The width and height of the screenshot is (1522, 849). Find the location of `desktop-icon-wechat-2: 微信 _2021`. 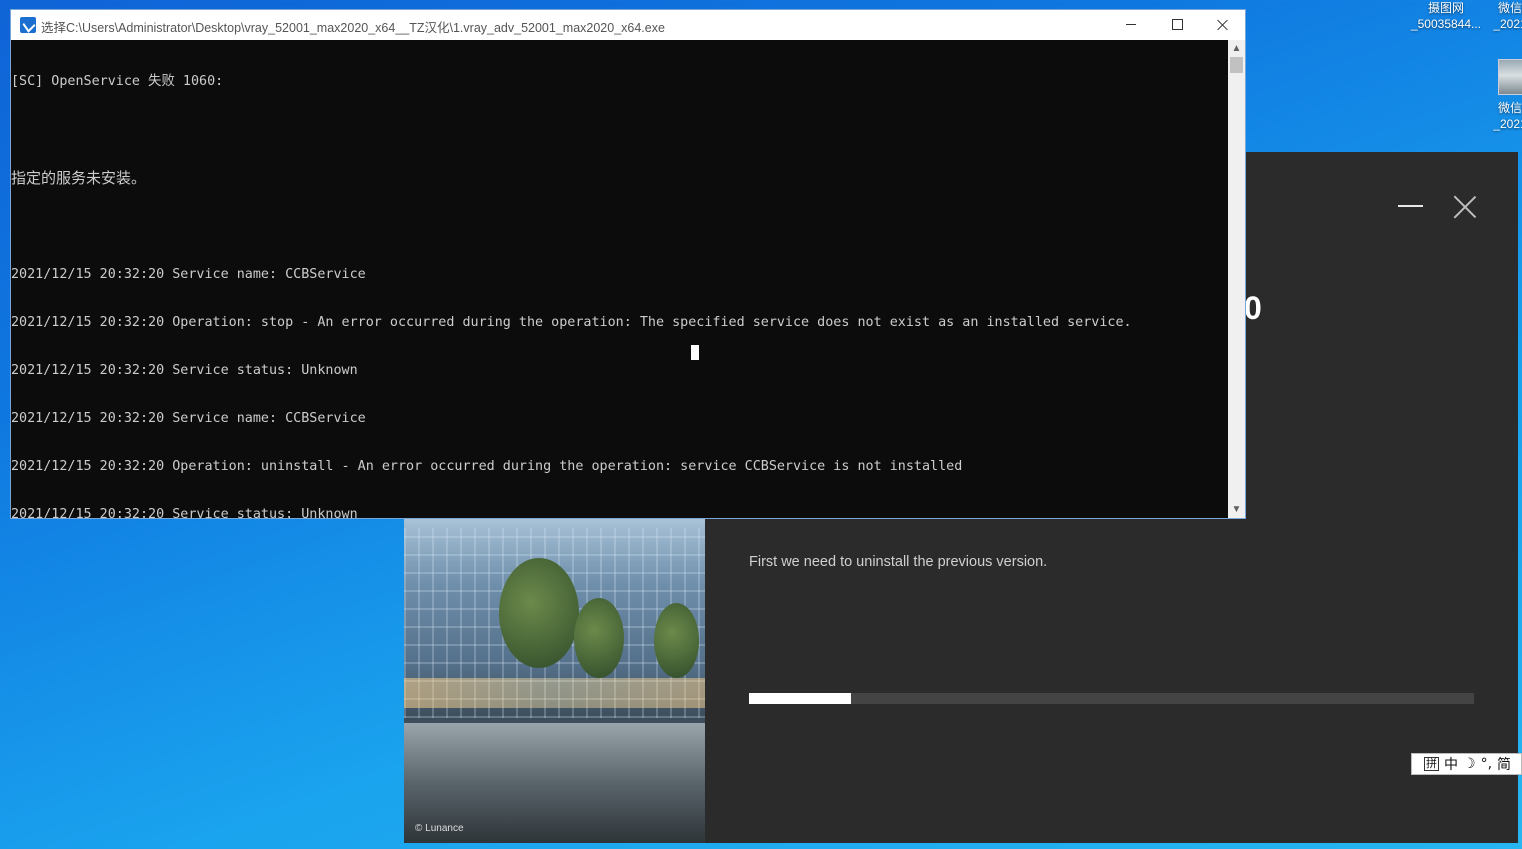

desktop-icon-wechat-2: 微信 _2021 is located at coordinates (1506, 116).